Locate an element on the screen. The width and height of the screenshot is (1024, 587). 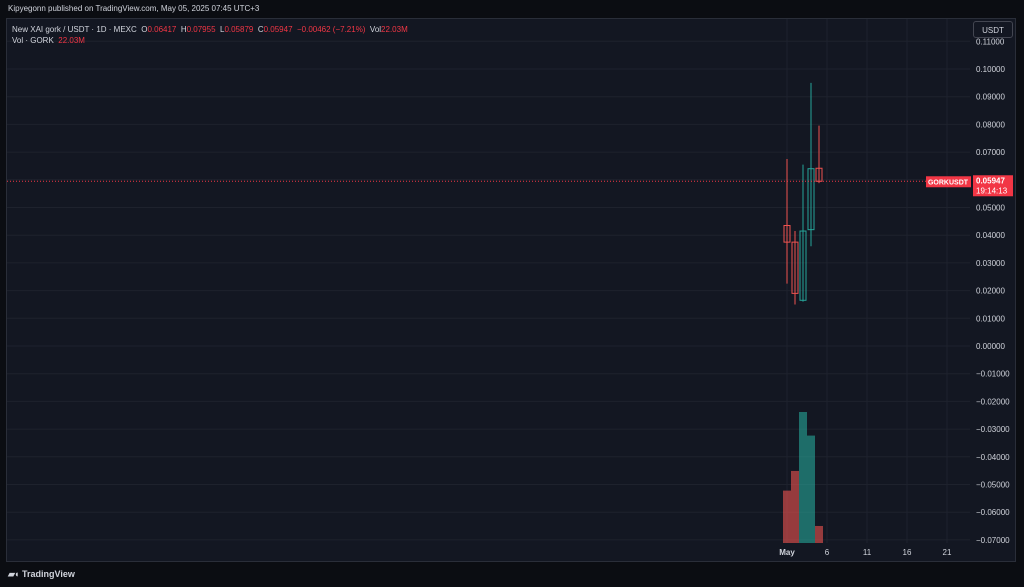
y-tick-label: −0.05000 is located at coordinates (993, 485).